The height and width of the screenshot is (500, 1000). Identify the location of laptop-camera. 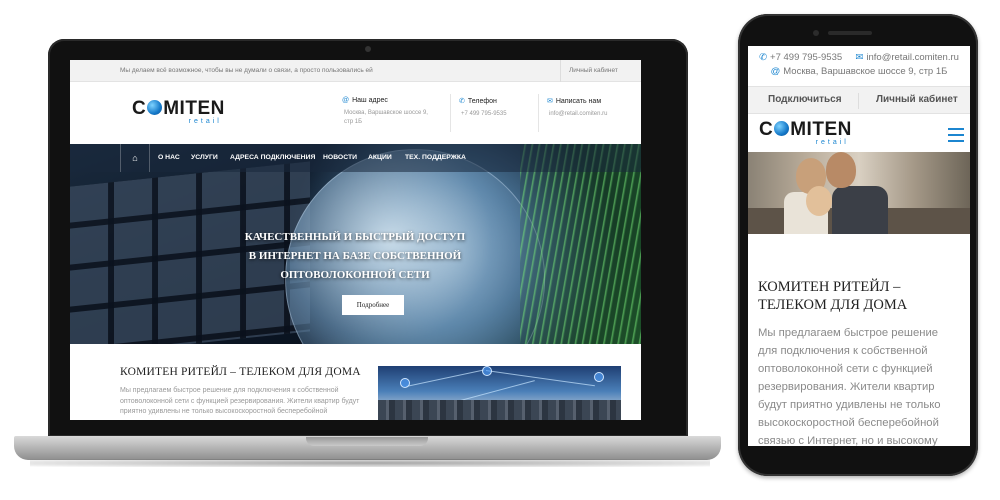
(368, 49).